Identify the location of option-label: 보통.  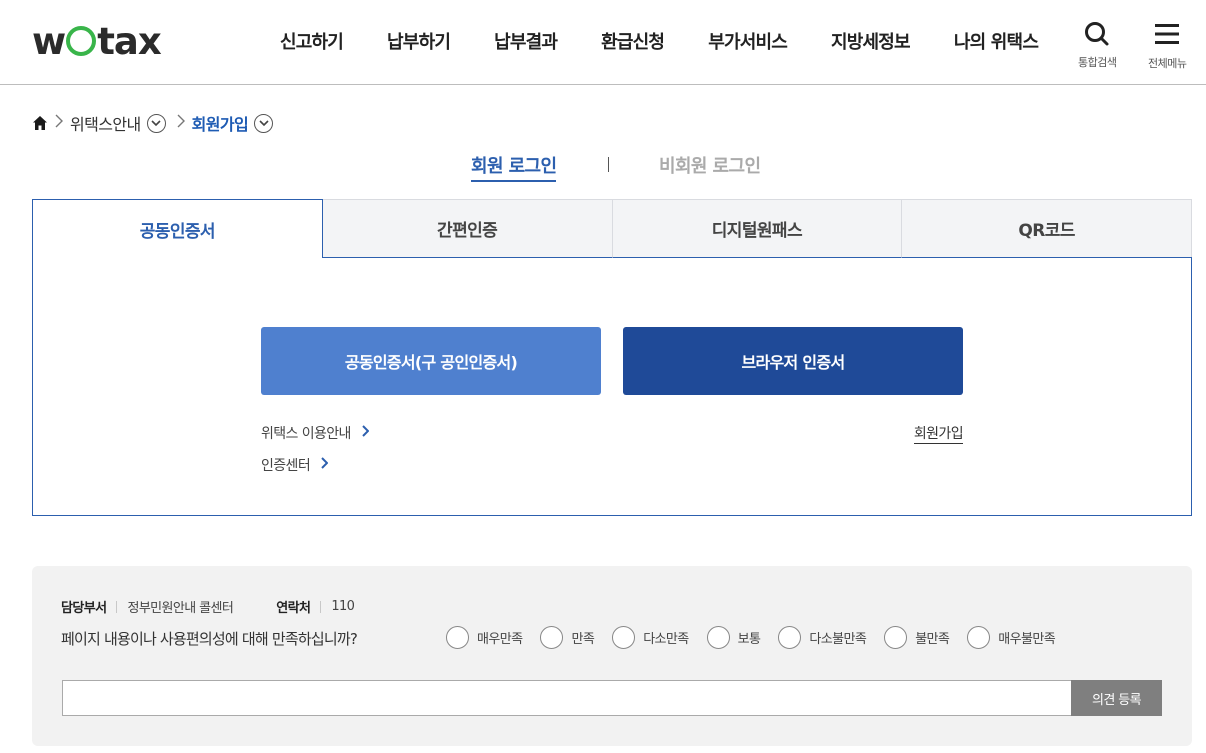
(749, 639).